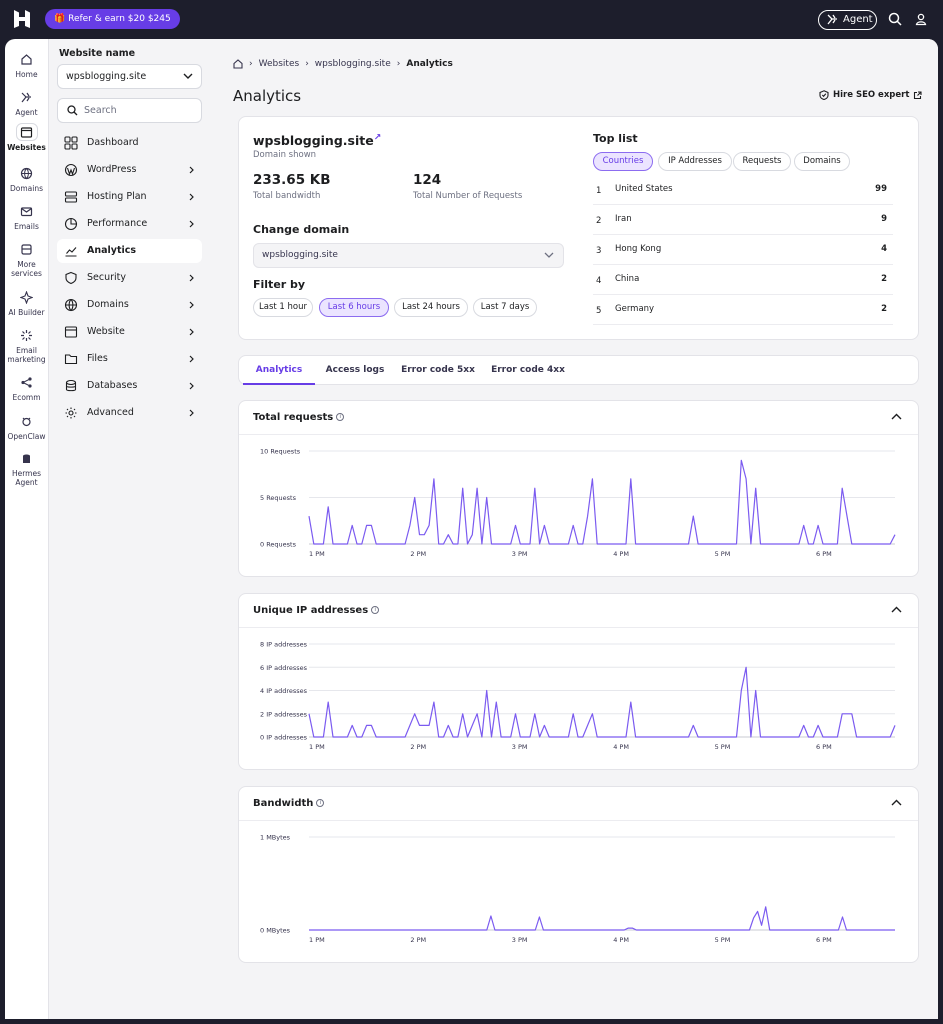 The width and height of the screenshot is (943, 1024). What do you see at coordinates (26, 137) in the screenshot?
I see `rail-websites: Websites` at bounding box center [26, 137].